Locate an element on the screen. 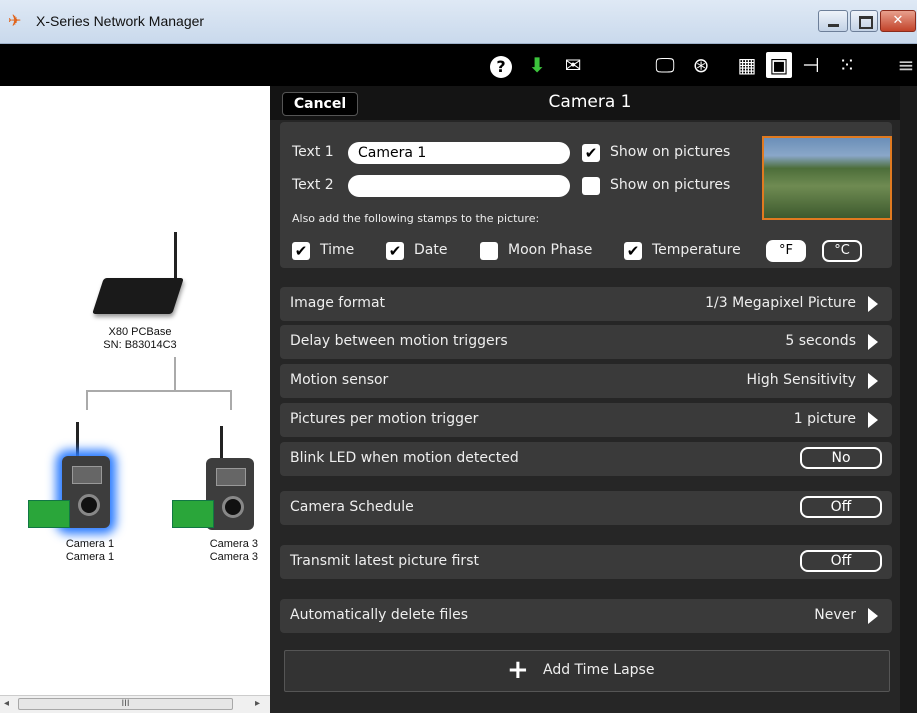  setting-label: Blink LED when motion detected is located at coordinates (404, 458).